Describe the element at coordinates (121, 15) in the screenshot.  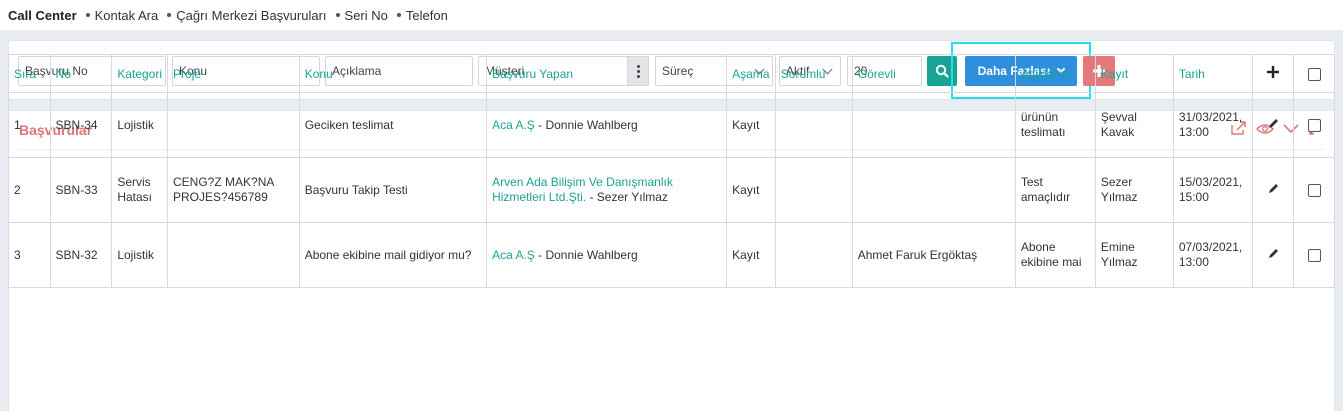
I see `breadcrumb-item-kontak-ara: Kontak Ara` at that location.